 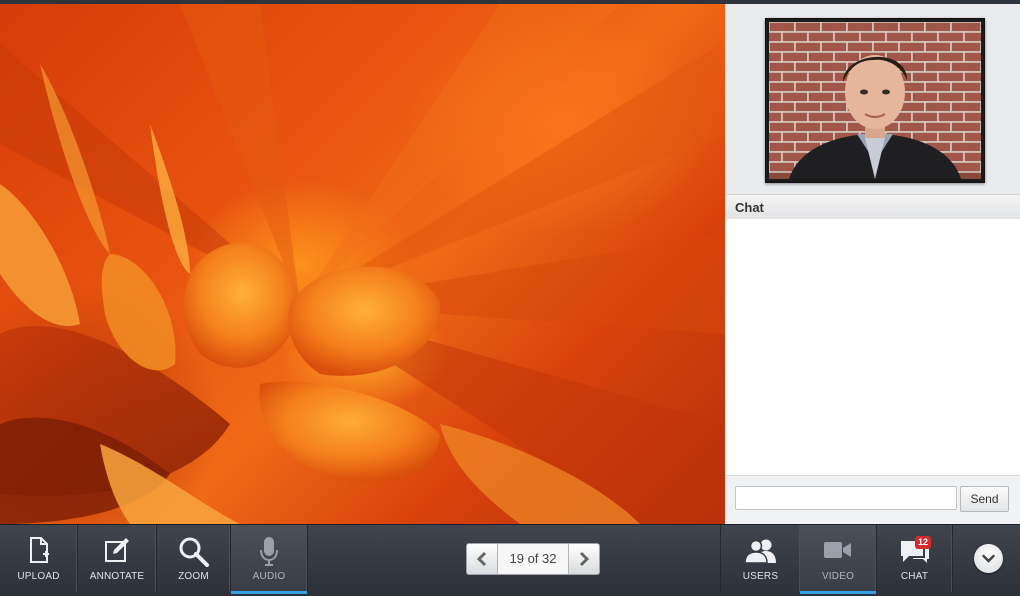 I want to click on video-area, so click(x=872, y=99).